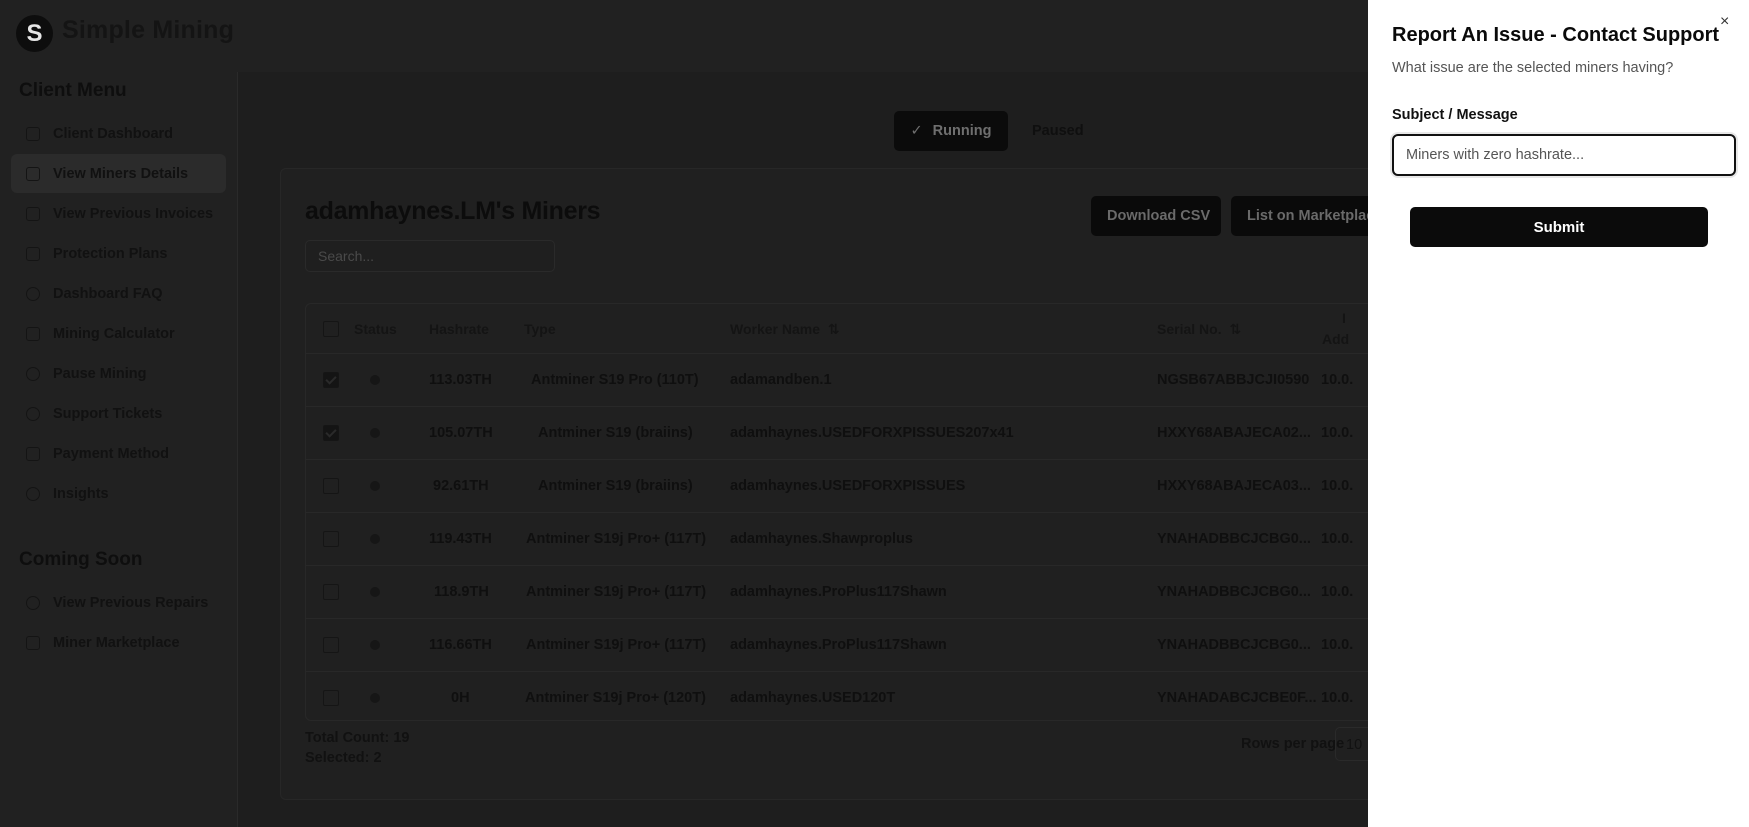 Image resolution: width=1749 pixels, height=827 pixels. What do you see at coordinates (118, 602) in the screenshot?
I see `sidebar-item-view-previous-repairs: View Previous Repairs` at bounding box center [118, 602].